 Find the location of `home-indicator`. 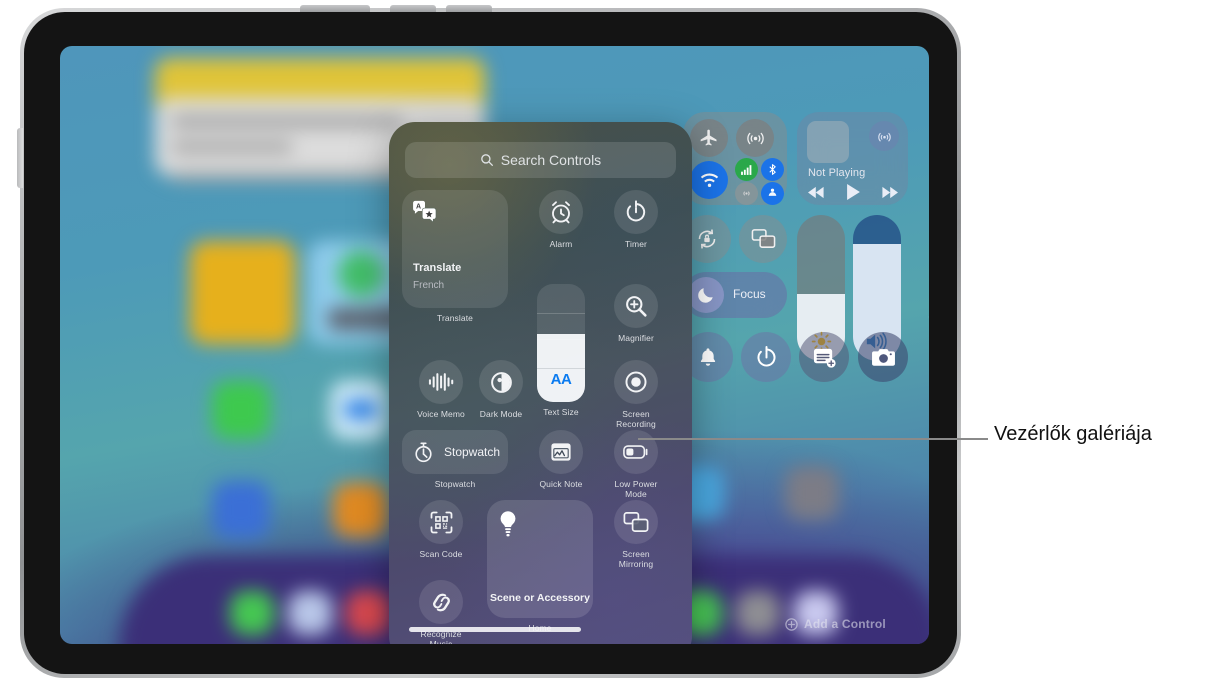

home-indicator is located at coordinates (494, 629).